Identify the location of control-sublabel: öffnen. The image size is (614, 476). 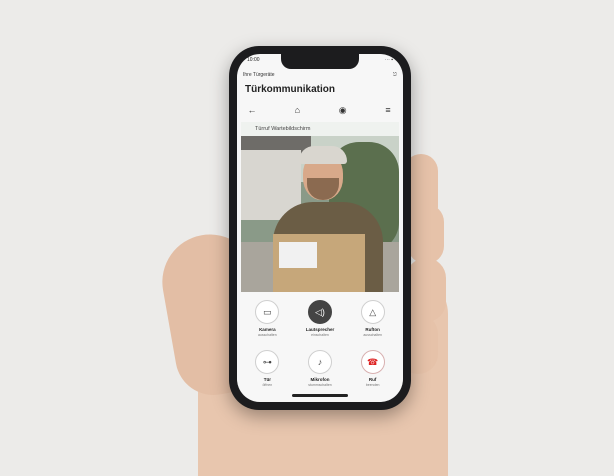
(267, 385).